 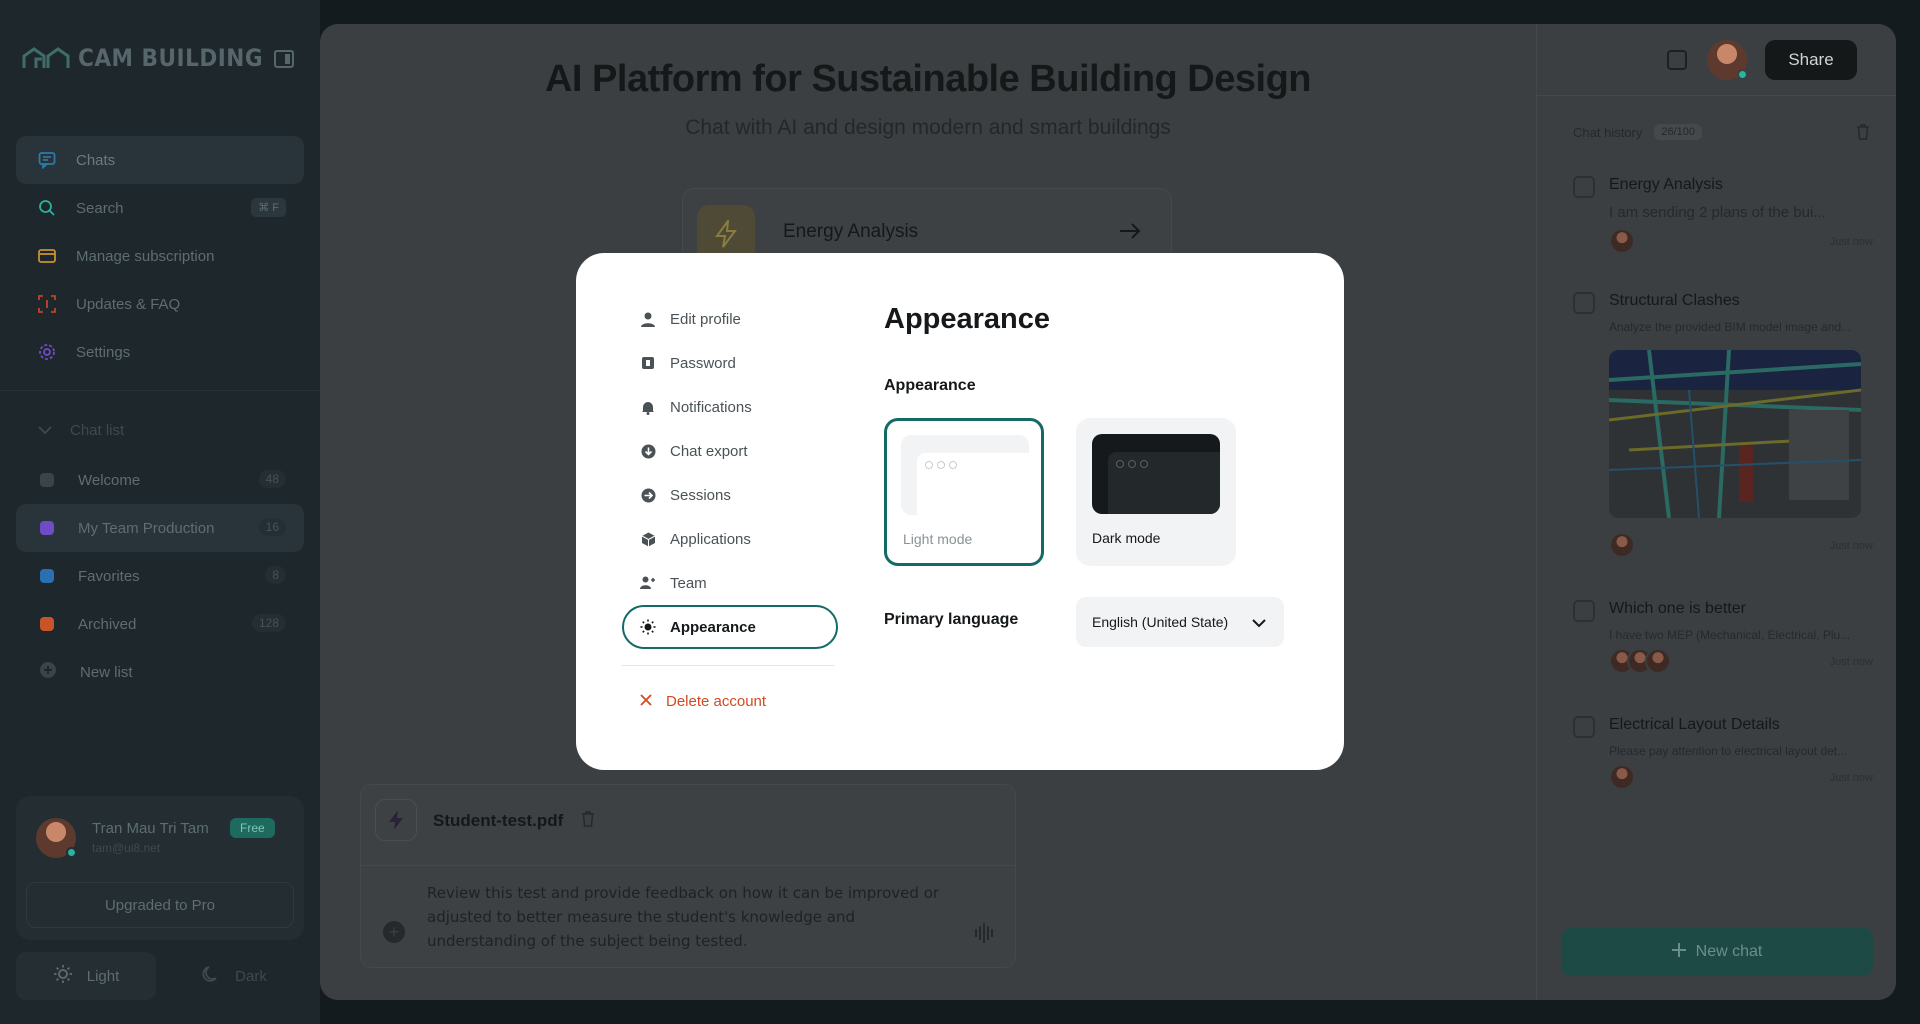 I want to click on add-attachment-button: +, so click(x=394, y=932).